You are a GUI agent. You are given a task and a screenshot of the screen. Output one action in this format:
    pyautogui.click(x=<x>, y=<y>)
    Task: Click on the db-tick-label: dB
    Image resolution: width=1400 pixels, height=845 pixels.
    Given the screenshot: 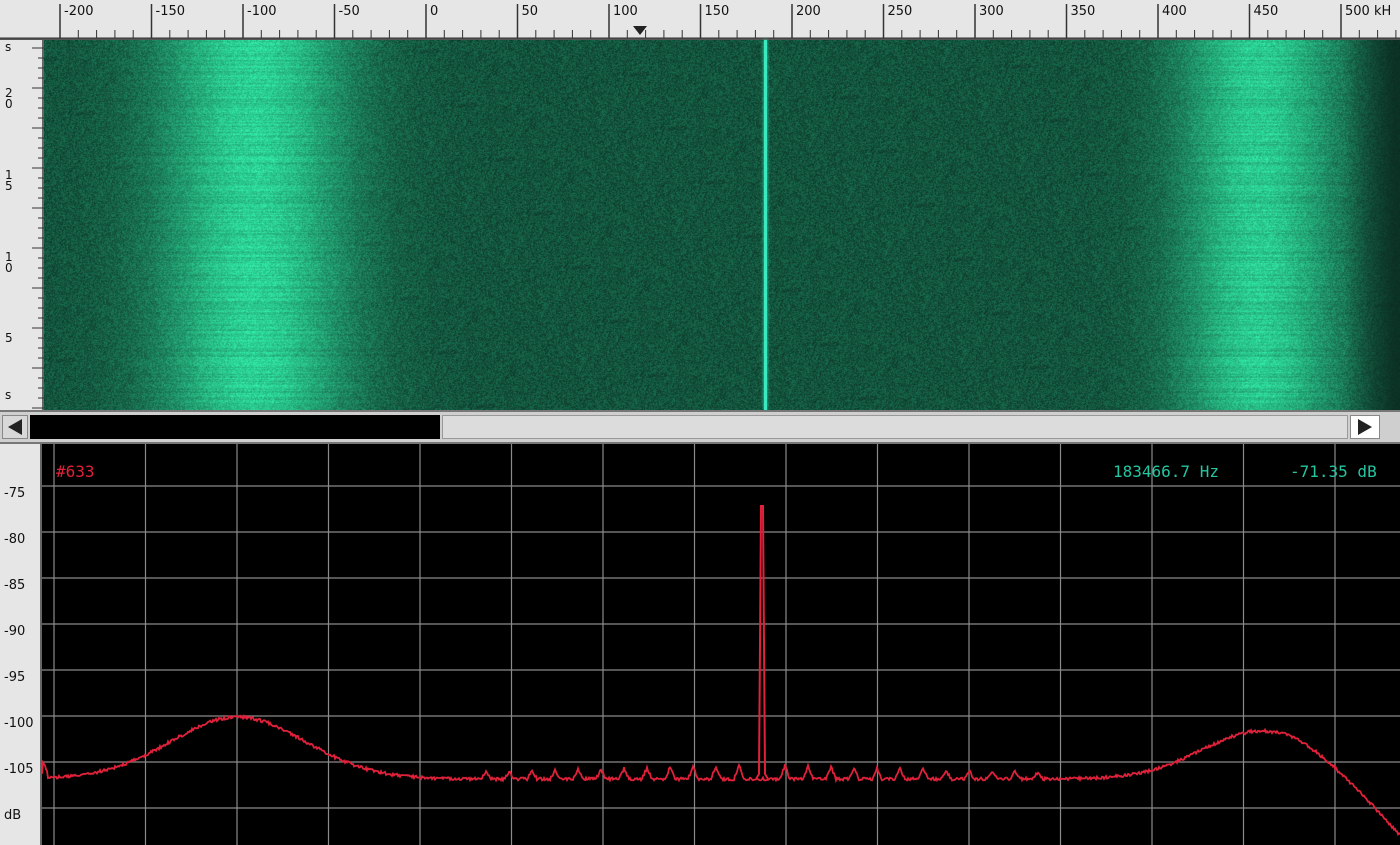 What is the action you would take?
    pyautogui.click(x=13, y=815)
    